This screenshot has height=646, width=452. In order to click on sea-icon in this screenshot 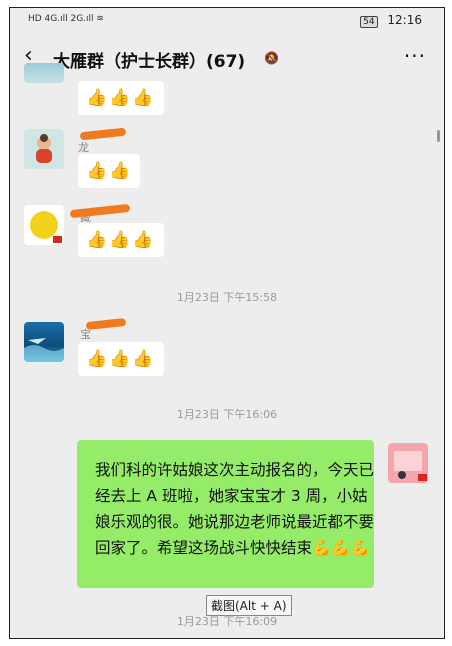, I will do `click(44, 350)`.